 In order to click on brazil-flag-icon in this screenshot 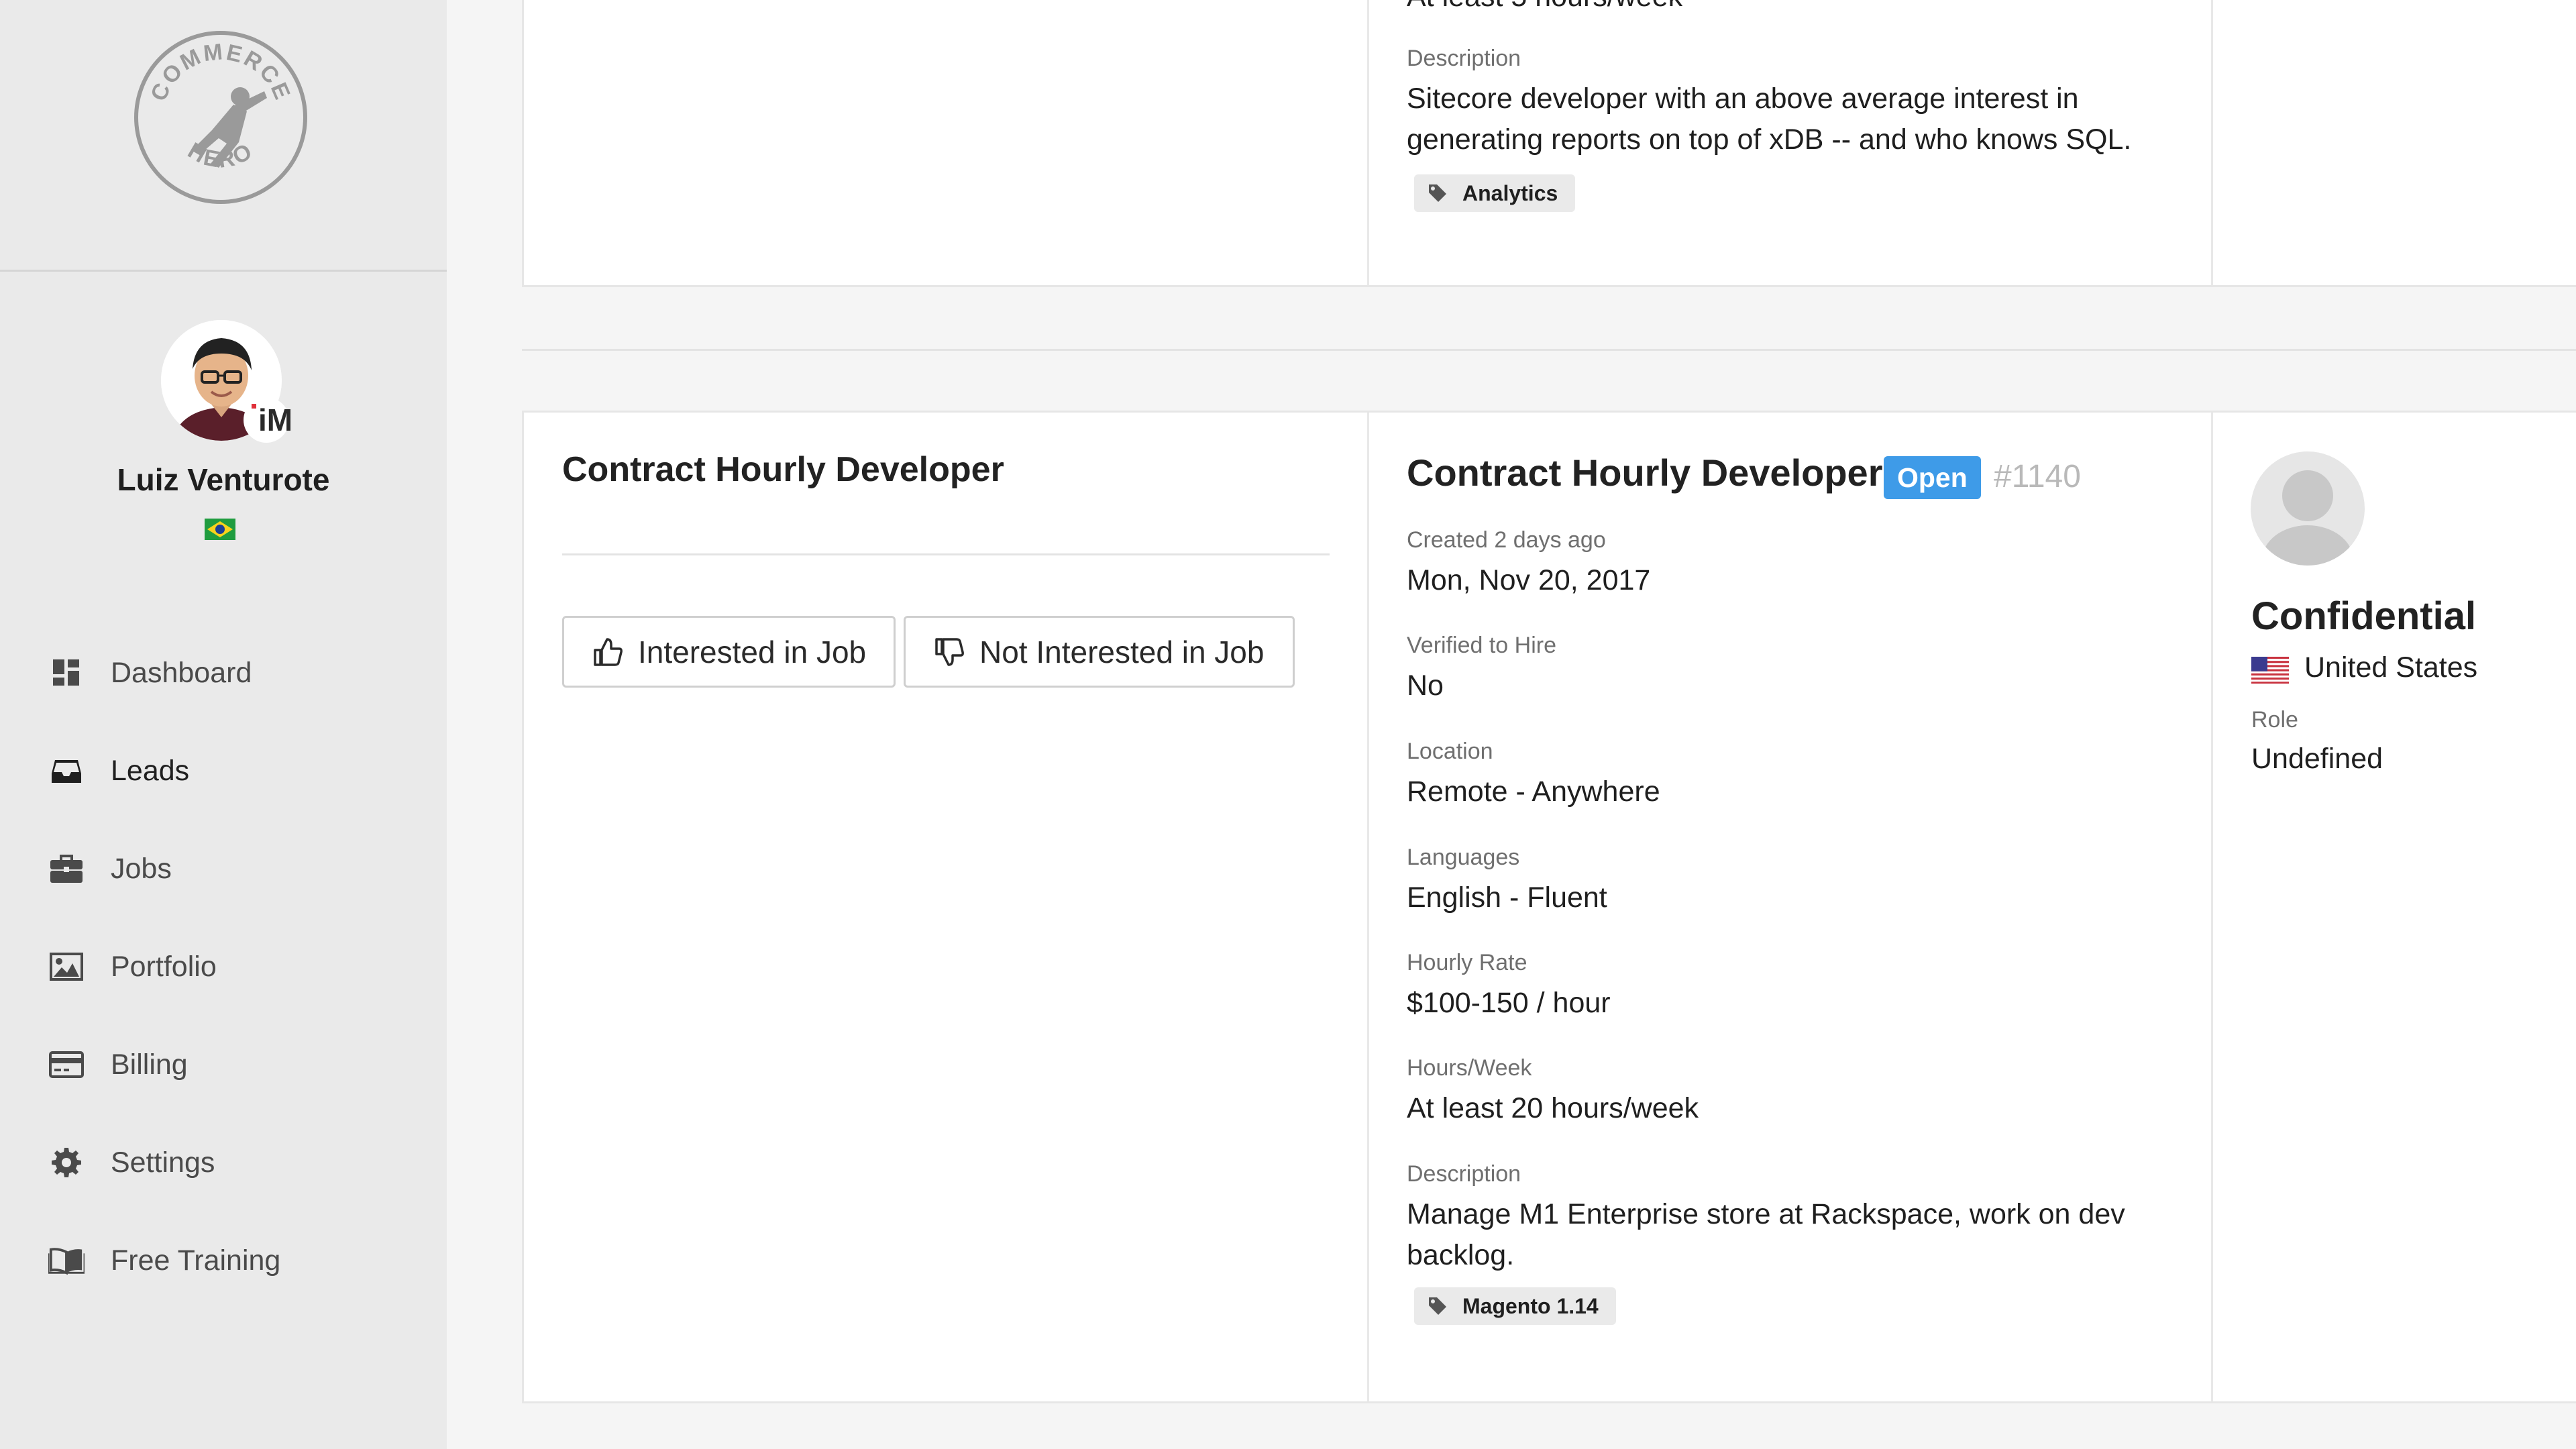, I will do `click(220, 529)`.